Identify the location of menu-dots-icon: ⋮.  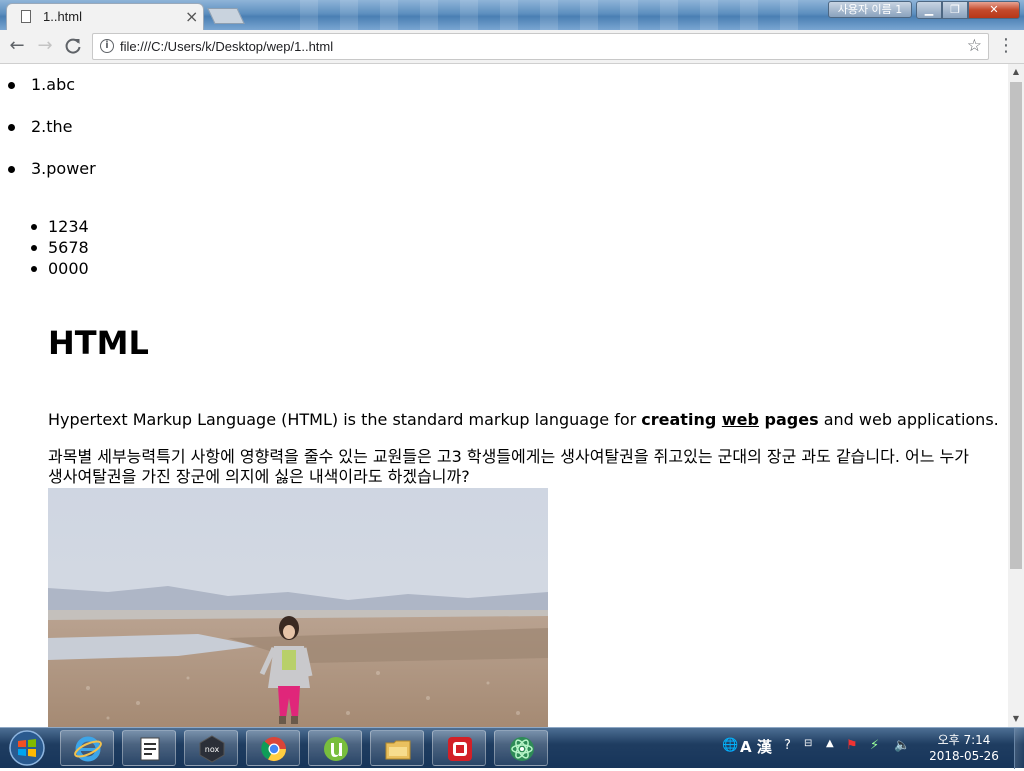
(1006, 46).